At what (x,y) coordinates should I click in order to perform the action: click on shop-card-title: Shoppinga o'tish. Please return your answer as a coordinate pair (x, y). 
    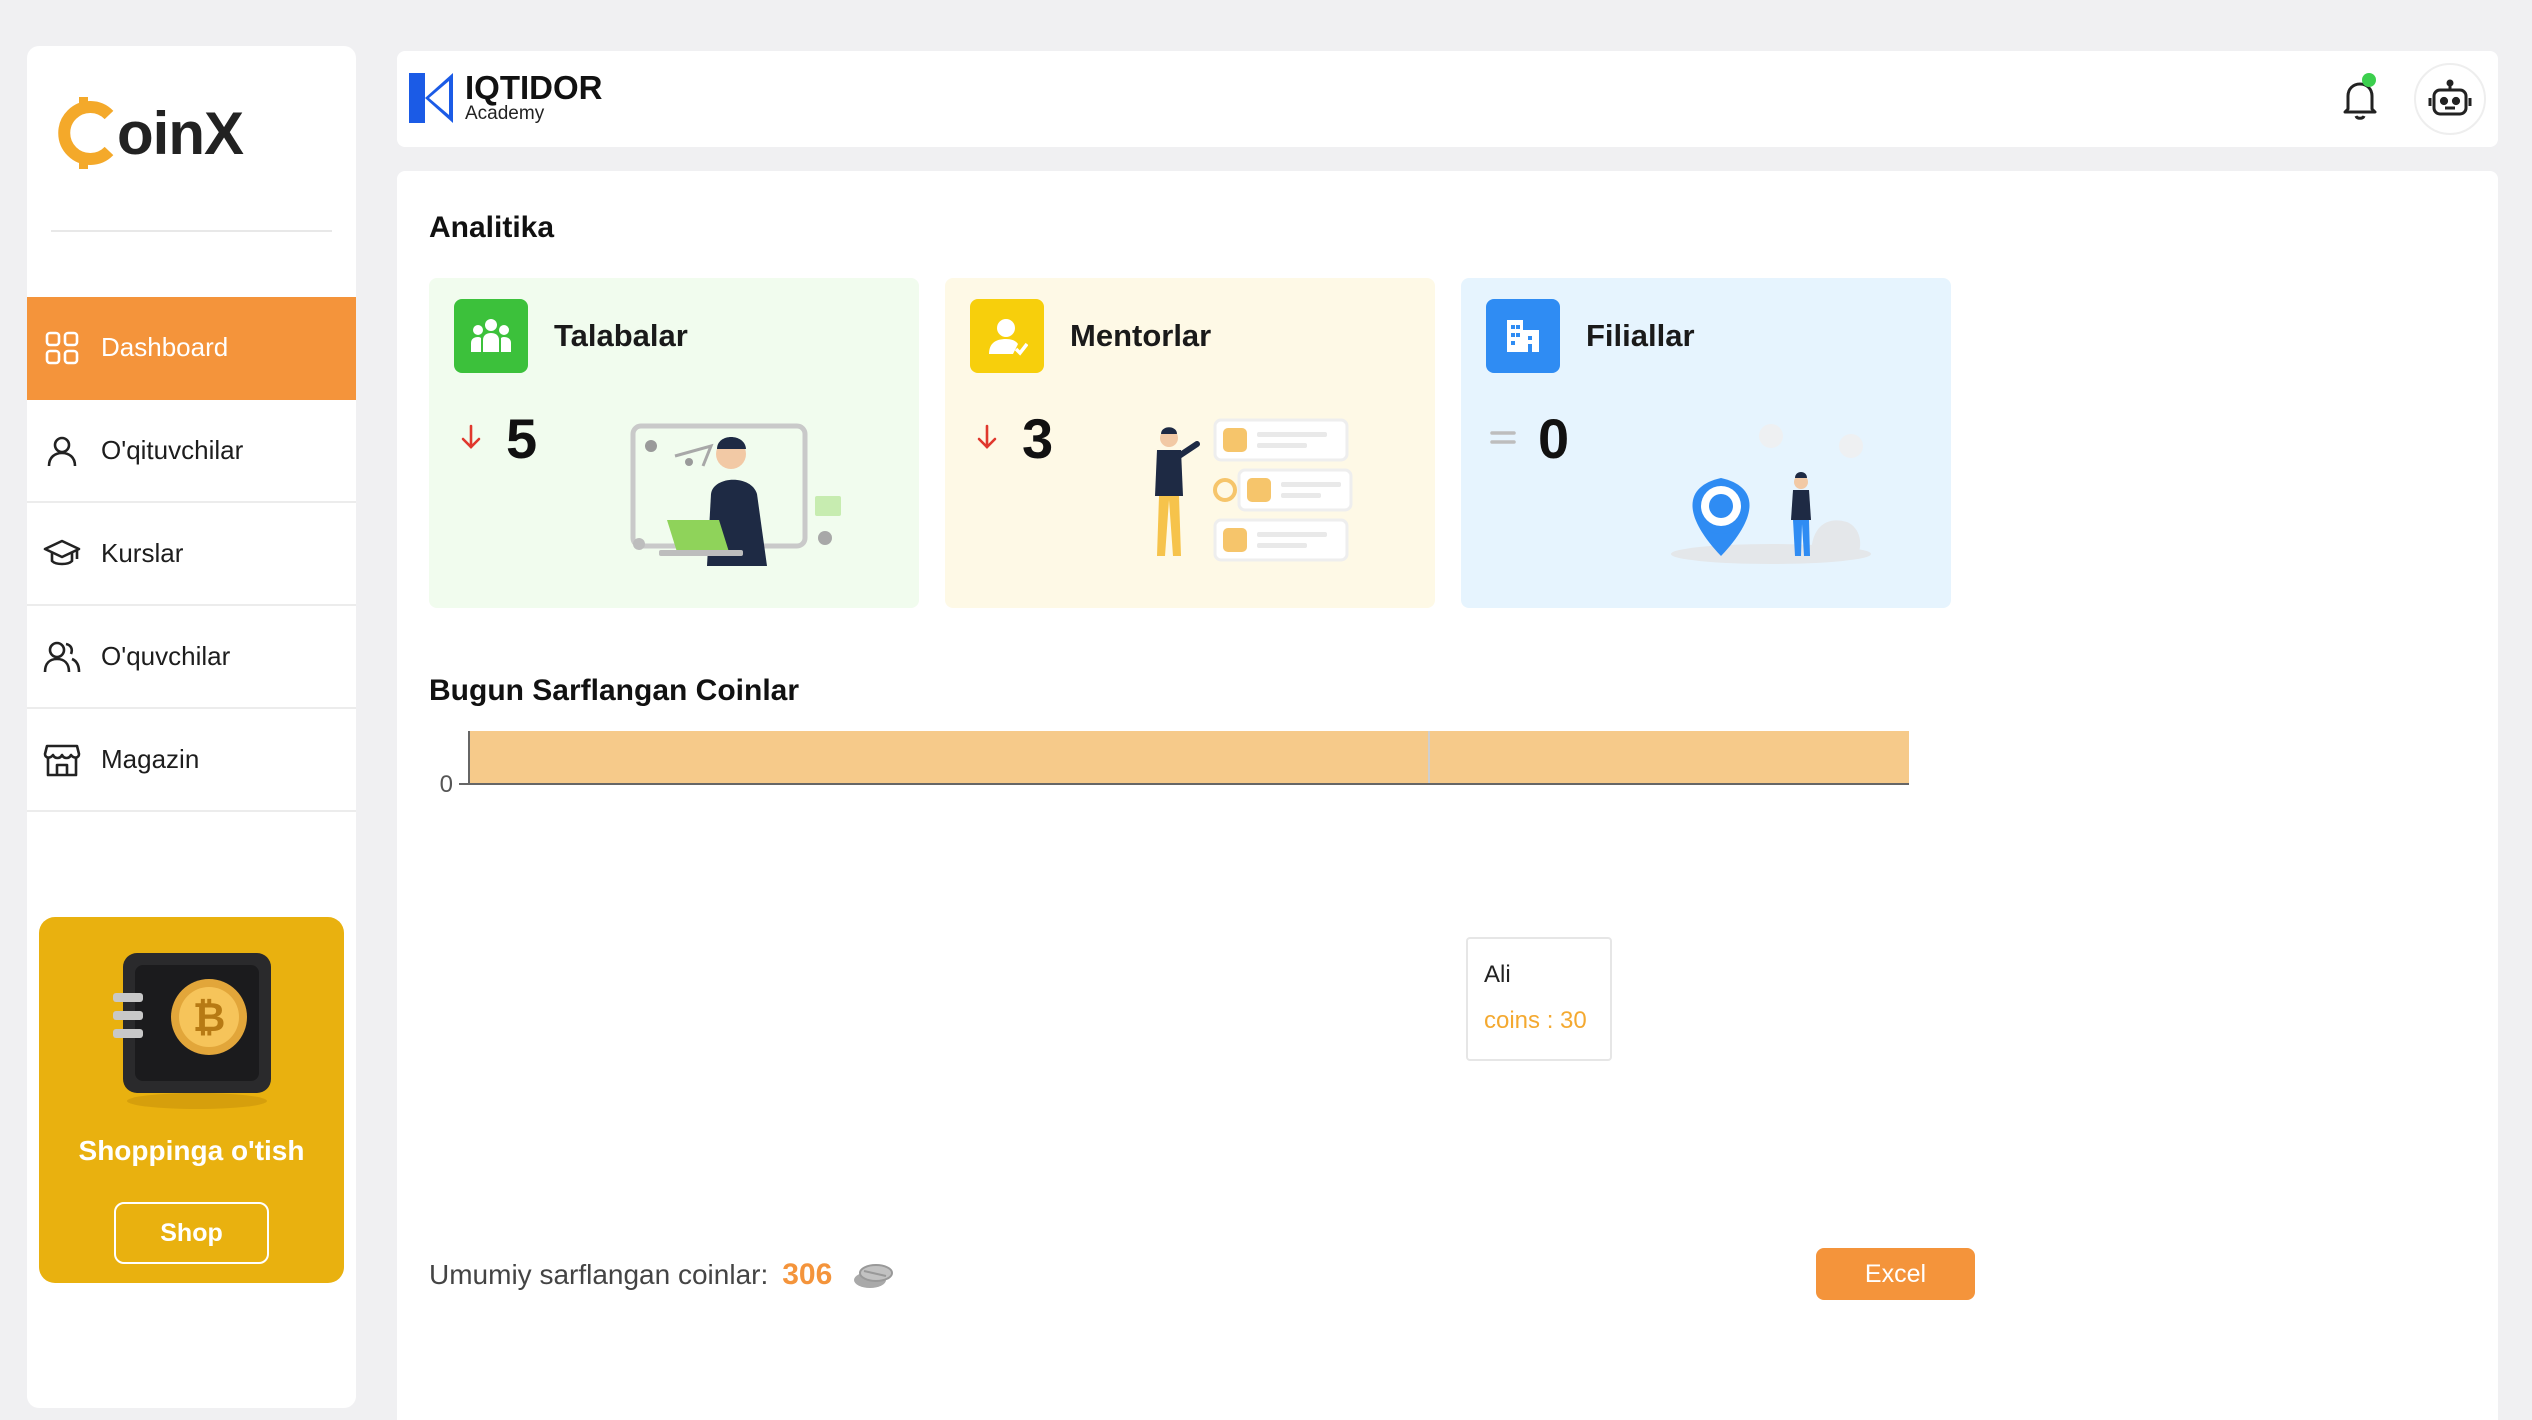
    Looking at the image, I should click on (191, 1150).